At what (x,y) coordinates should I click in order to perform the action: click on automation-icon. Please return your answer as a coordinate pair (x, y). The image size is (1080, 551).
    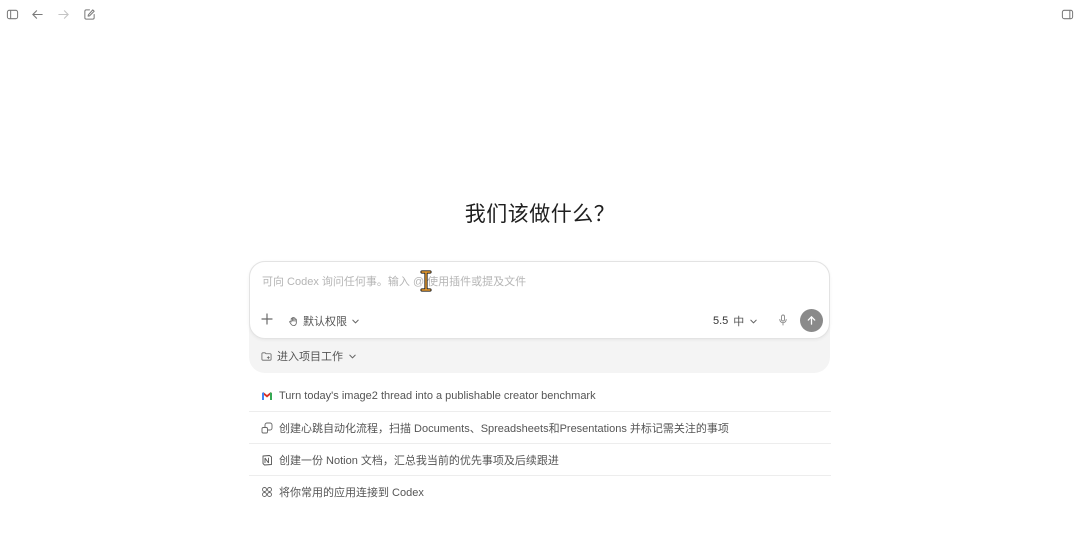
    Looking at the image, I should click on (267, 428).